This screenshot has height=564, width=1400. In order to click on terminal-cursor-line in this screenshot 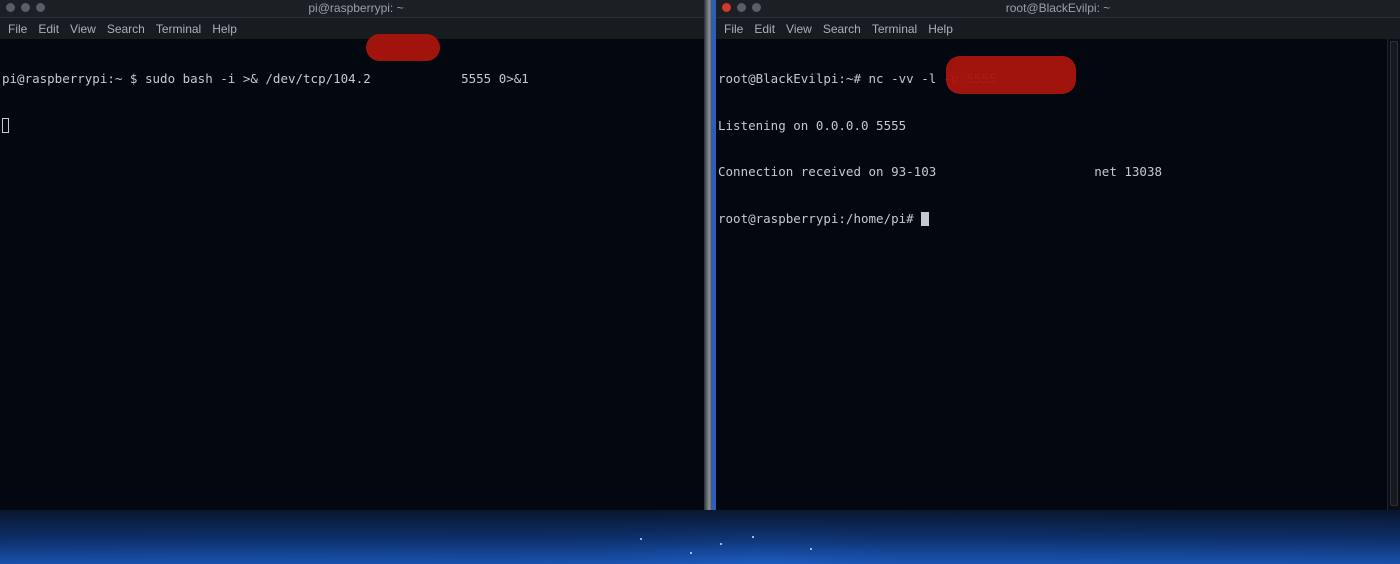, I will do `click(356, 125)`.